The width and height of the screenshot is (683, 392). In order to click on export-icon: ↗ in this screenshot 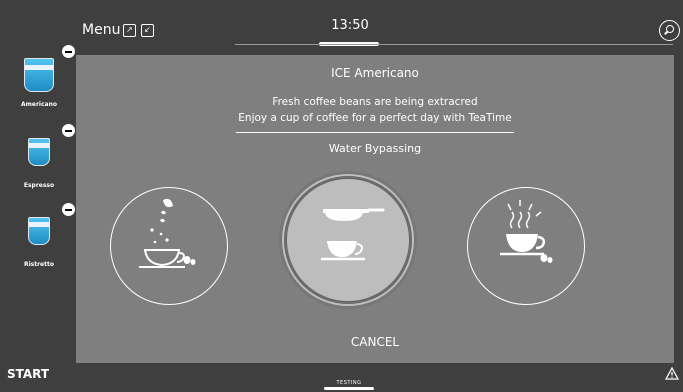, I will do `click(129, 30)`.